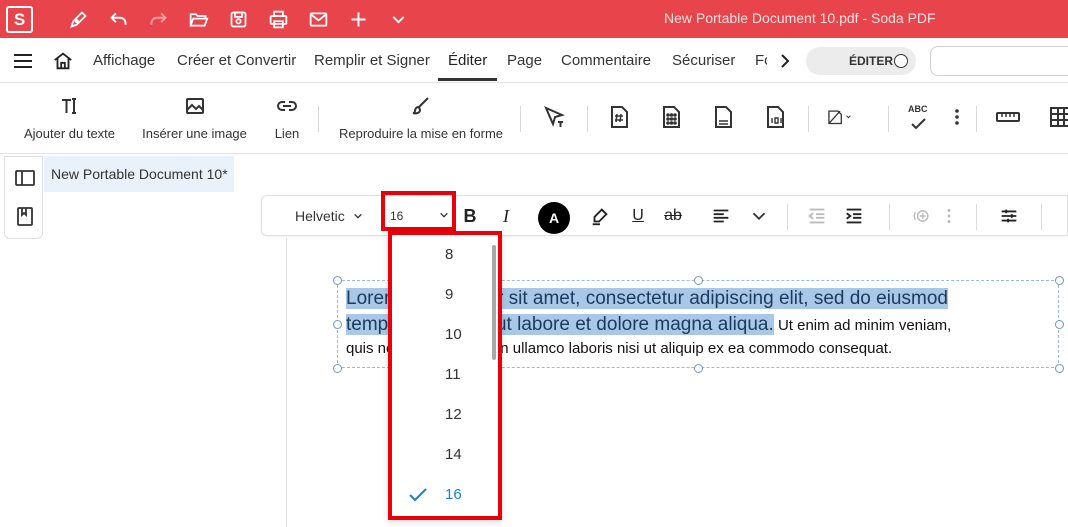 This screenshot has width=1068, height=527. What do you see at coordinates (723, 117) in the screenshot?
I see `header-footer-icon` at bounding box center [723, 117].